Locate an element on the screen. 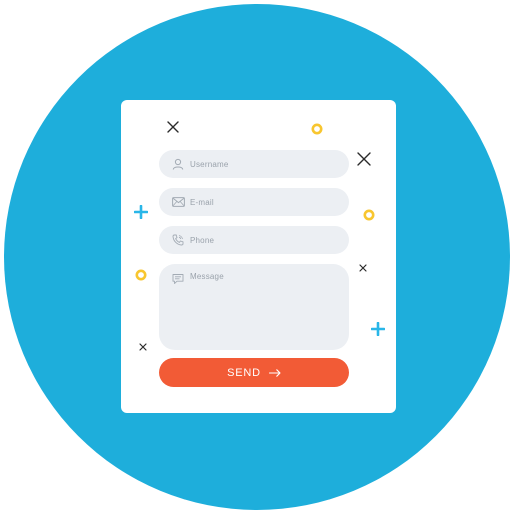 This screenshot has height=514, width=510. send-button: SEND is located at coordinates (254, 372).